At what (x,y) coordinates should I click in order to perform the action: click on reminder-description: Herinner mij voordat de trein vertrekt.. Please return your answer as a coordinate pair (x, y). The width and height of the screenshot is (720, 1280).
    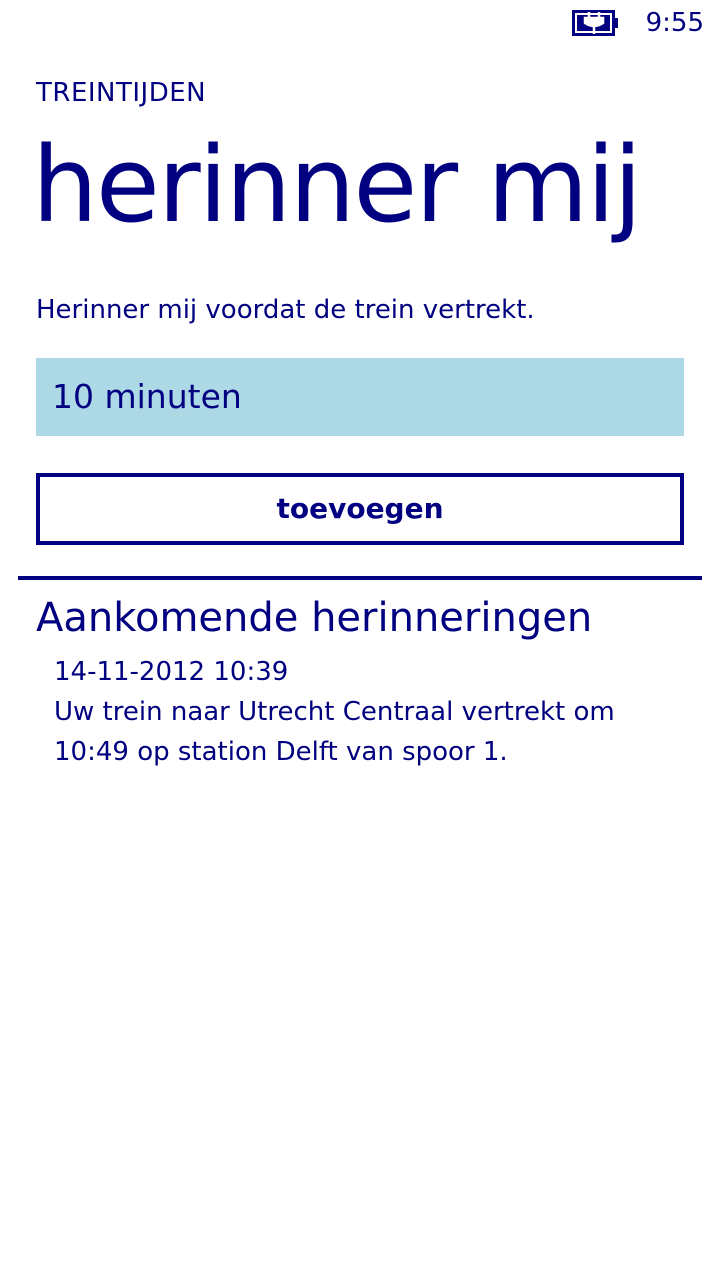
    Looking at the image, I should click on (285, 310).